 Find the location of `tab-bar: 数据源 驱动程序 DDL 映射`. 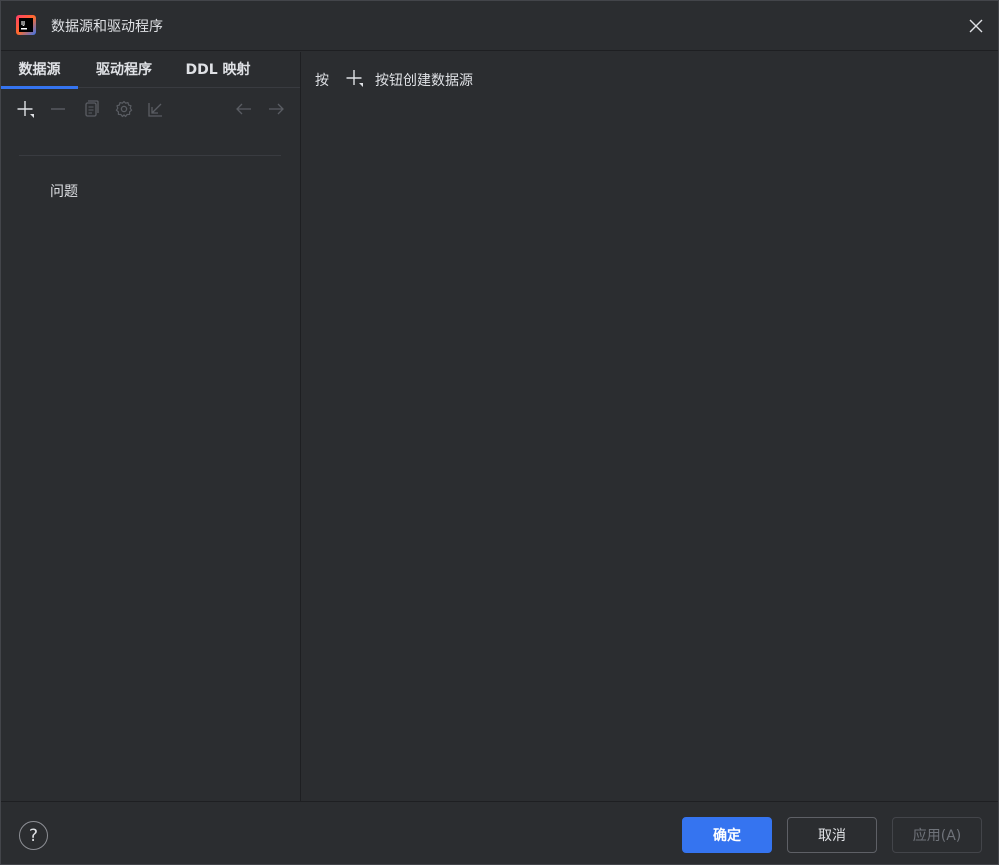

tab-bar: 数据源 驱动程序 DDL 映射 is located at coordinates (150, 70).